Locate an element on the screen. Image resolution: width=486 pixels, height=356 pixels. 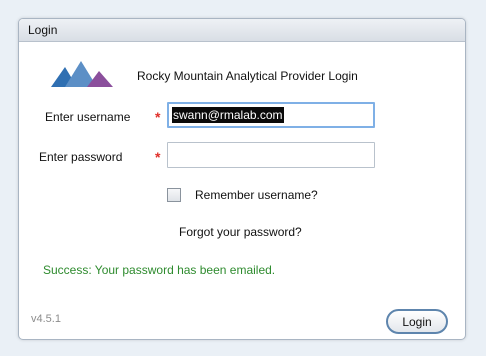
password-required-mark: * is located at coordinates (158, 157).